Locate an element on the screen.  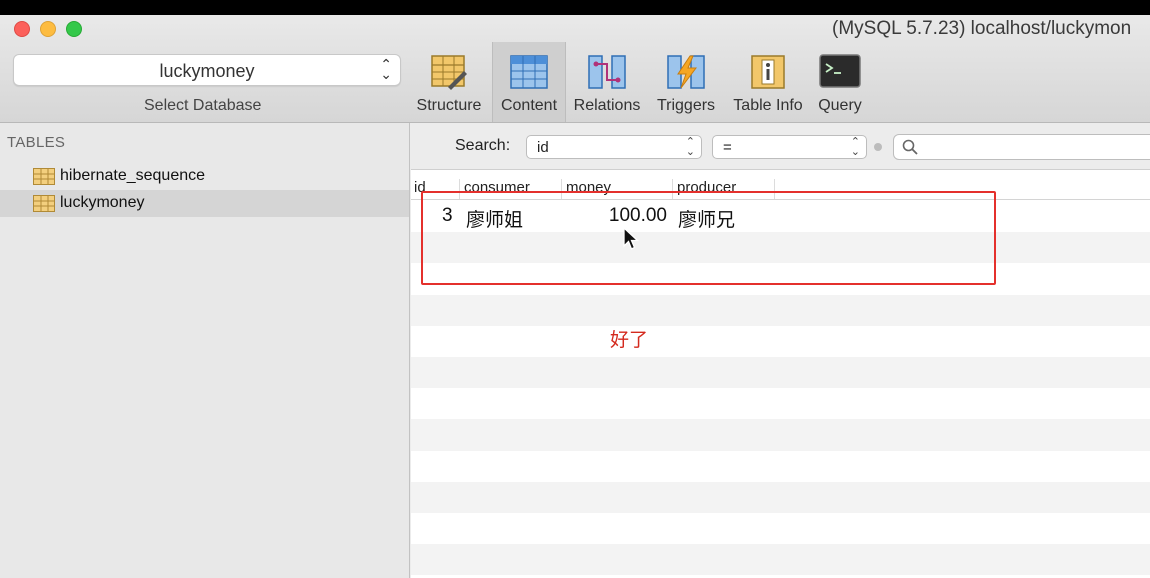
select-database-label: Select Database is located at coordinates (203, 105).